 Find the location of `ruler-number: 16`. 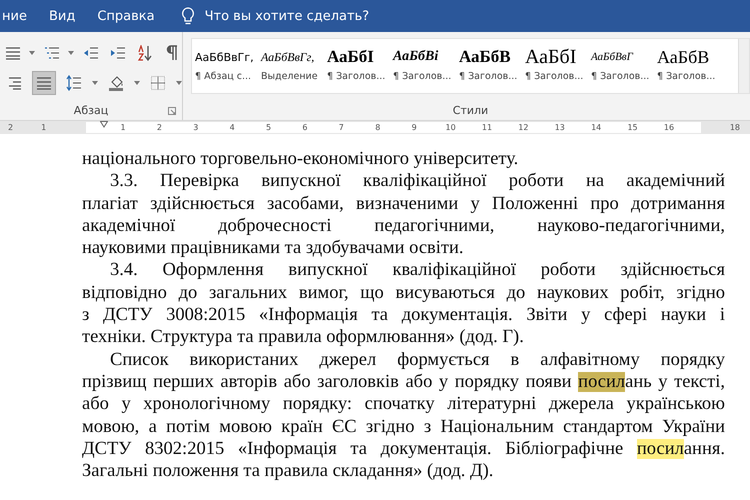

ruler-number: 16 is located at coordinates (669, 127).